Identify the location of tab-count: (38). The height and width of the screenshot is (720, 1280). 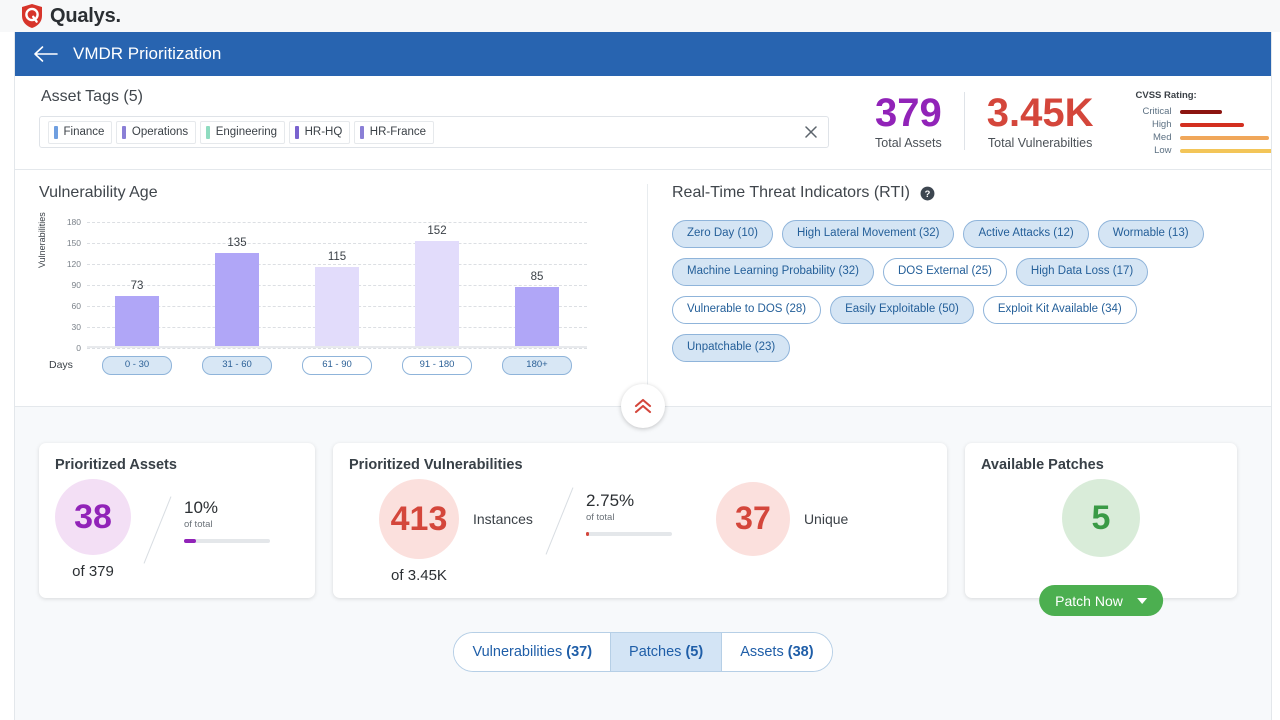
(800, 652).